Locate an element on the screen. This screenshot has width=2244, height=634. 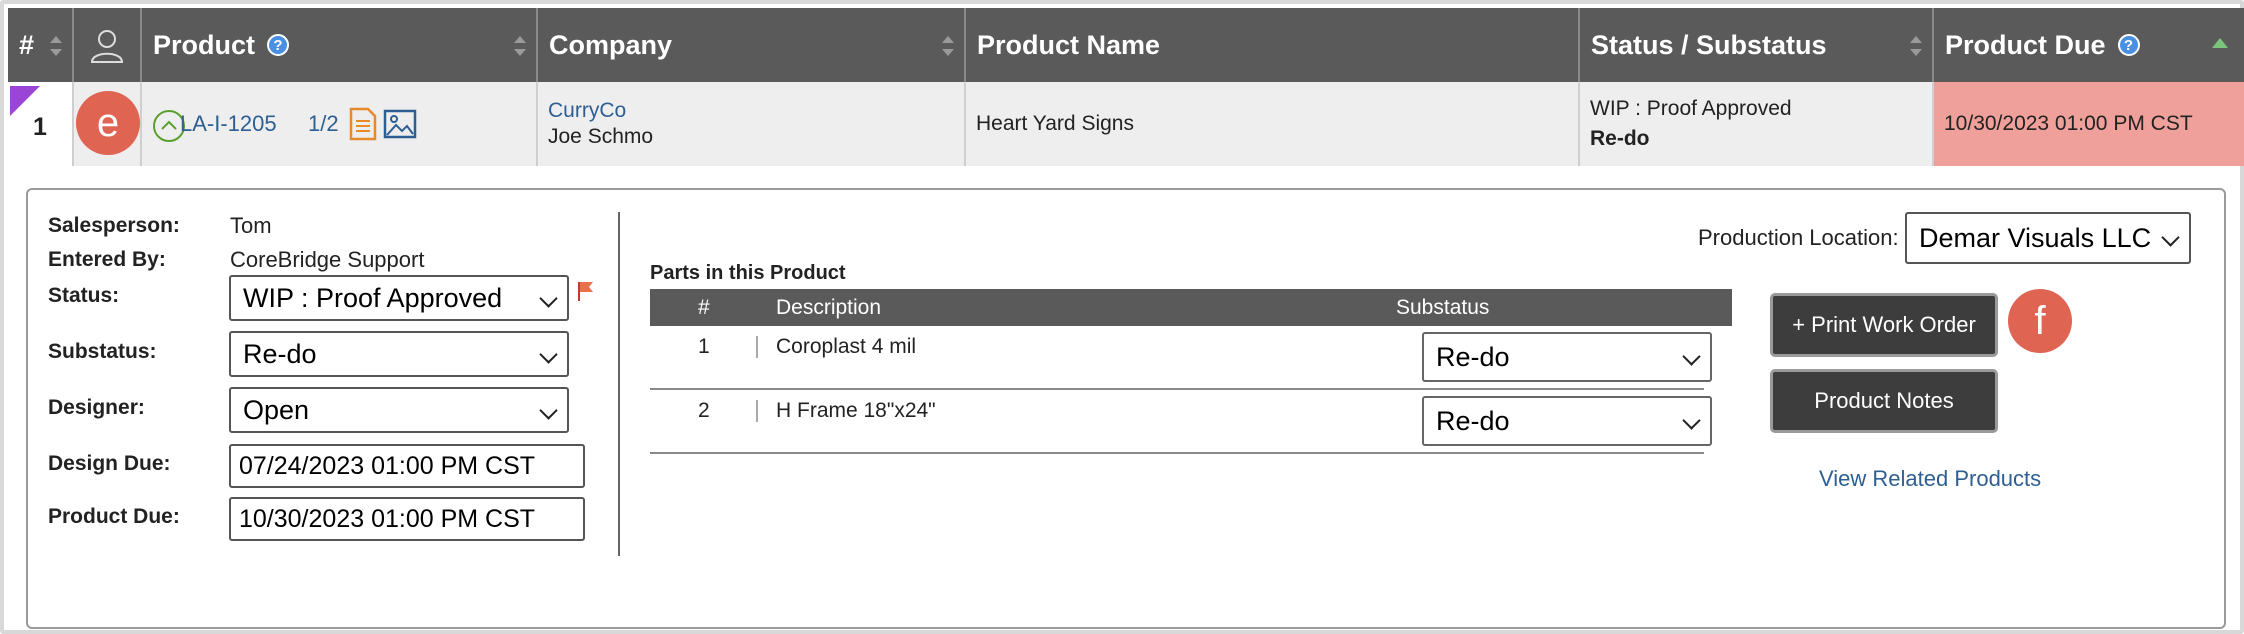
sort-ascending-icon is located at coordinates (2220, 43).